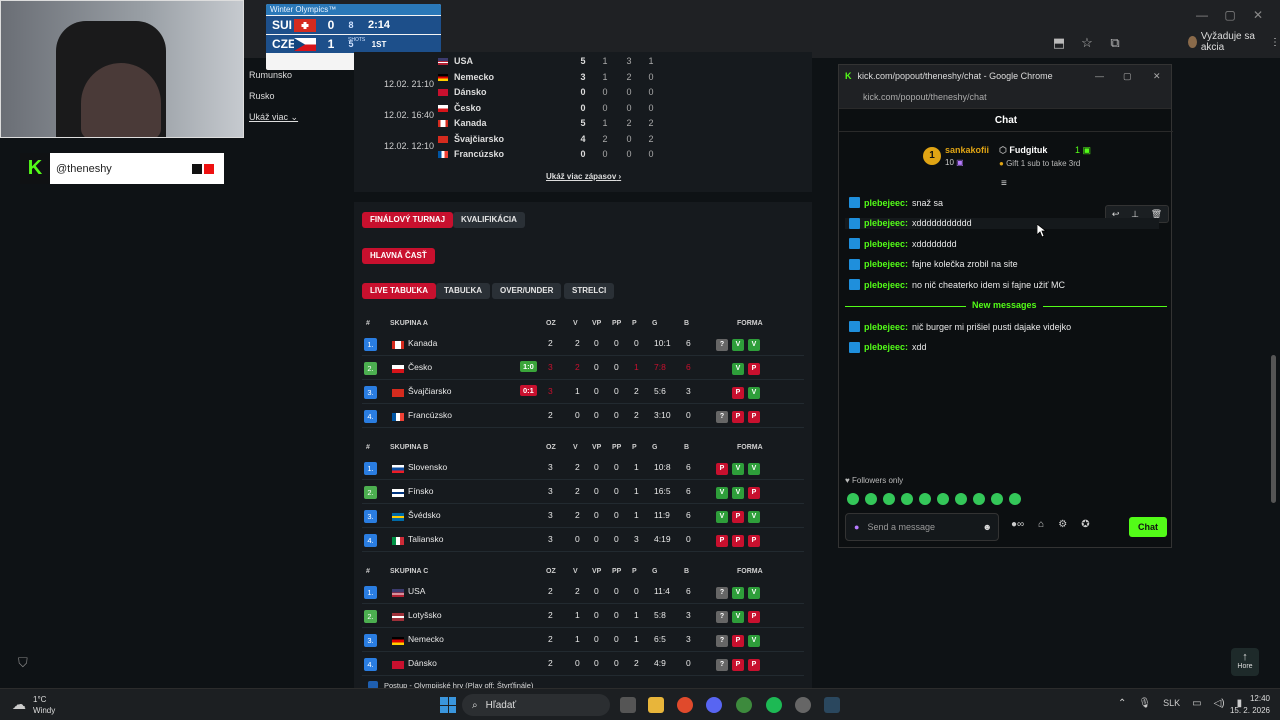  I want to click on scrollbar, so click(1273, 429).